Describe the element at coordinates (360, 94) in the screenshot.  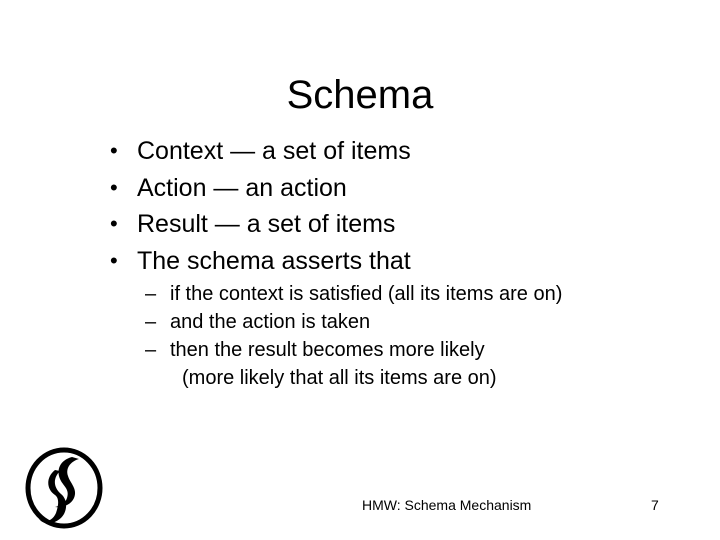
I see `slide-title: Schema` at that location.